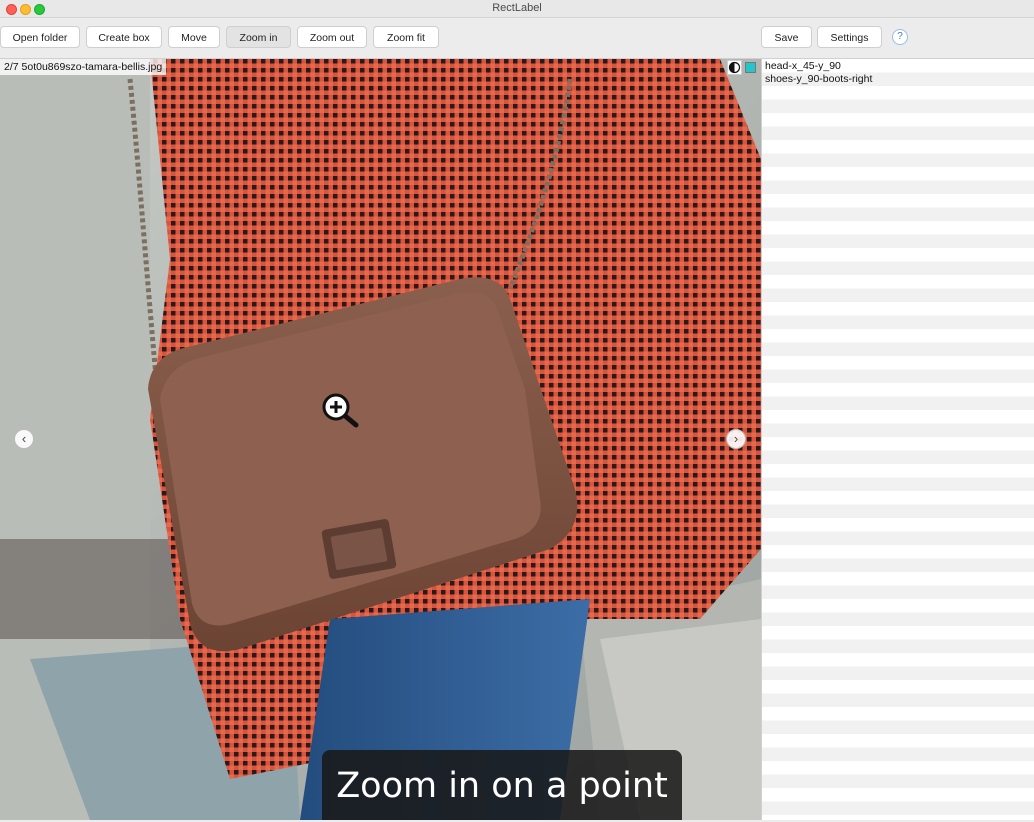 The width and height of the screenshot is (1034, 822). I want to click on create-box-button: Create box, so click(124, 37).